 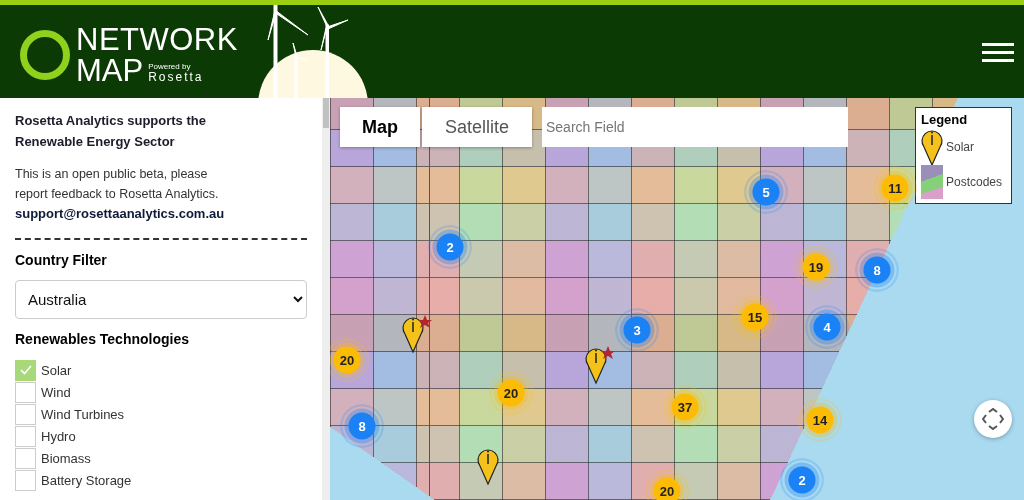 I want to click on scrollbar, so click(x=326, y=299).